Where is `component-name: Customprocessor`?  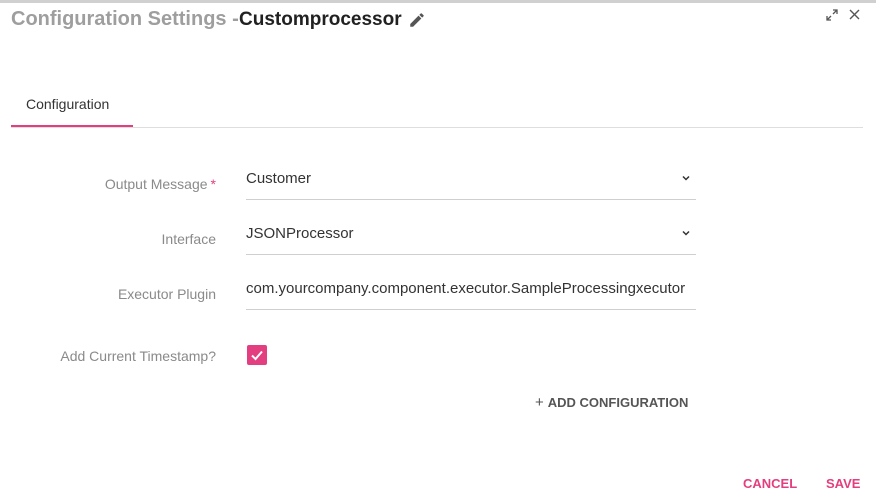 component-name: Customprocessor is located at coordinates (320, 19).